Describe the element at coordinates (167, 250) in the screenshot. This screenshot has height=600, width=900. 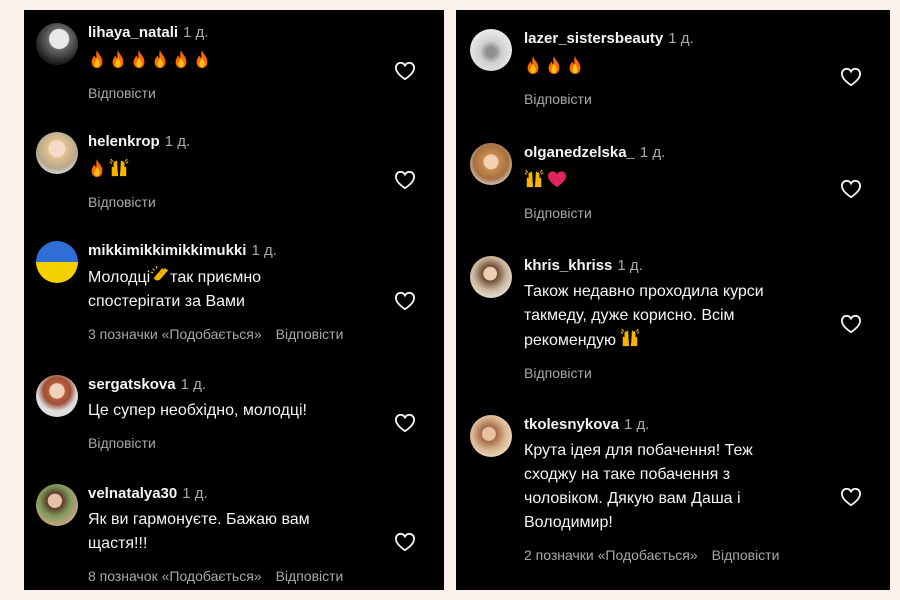
I see `username: mikkimikkimikkimukki` at that location.